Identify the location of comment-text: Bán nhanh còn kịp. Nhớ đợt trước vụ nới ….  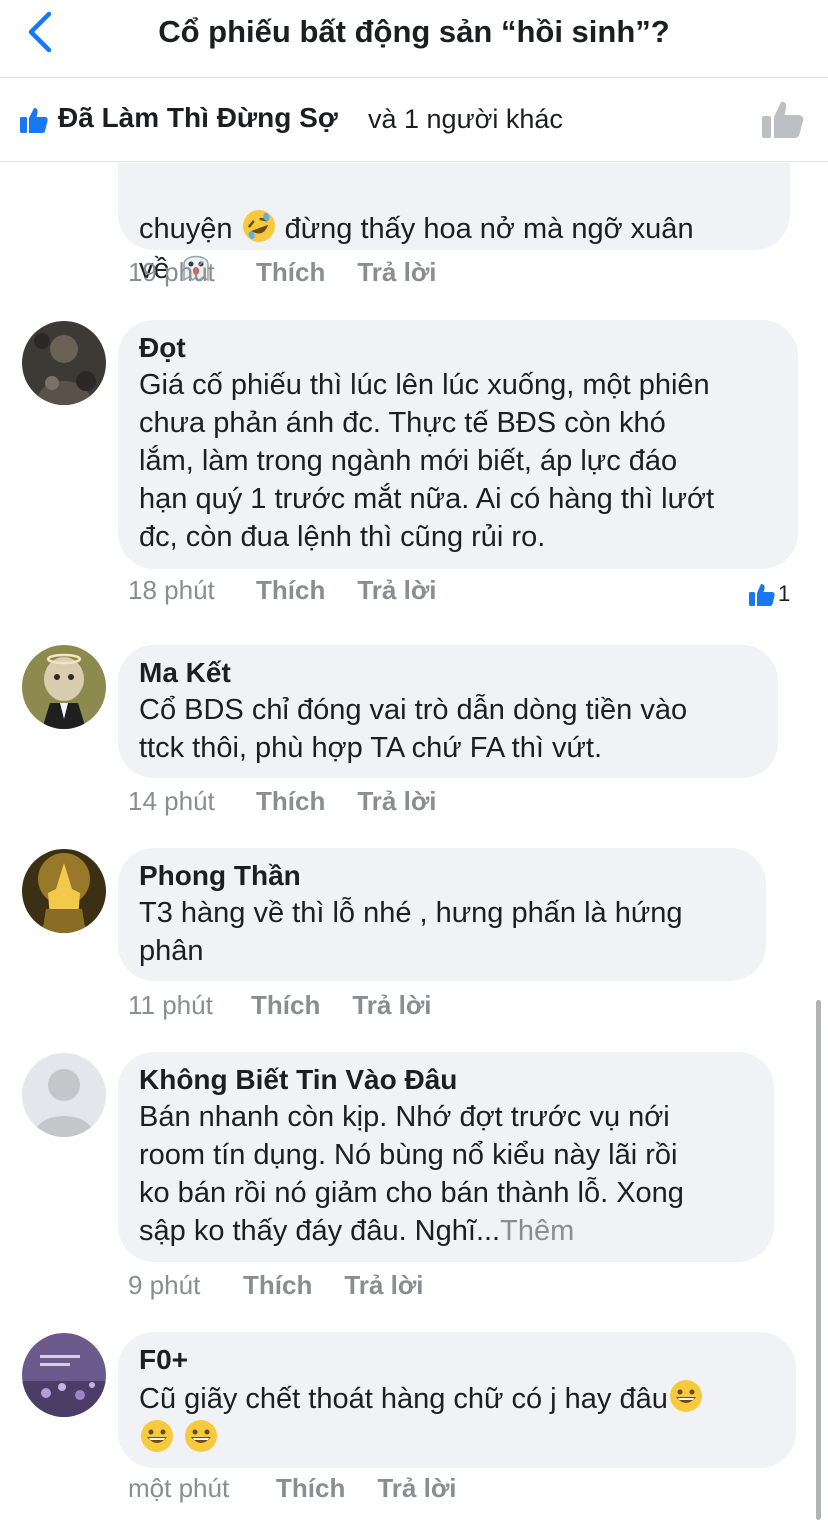
(411, 1174).